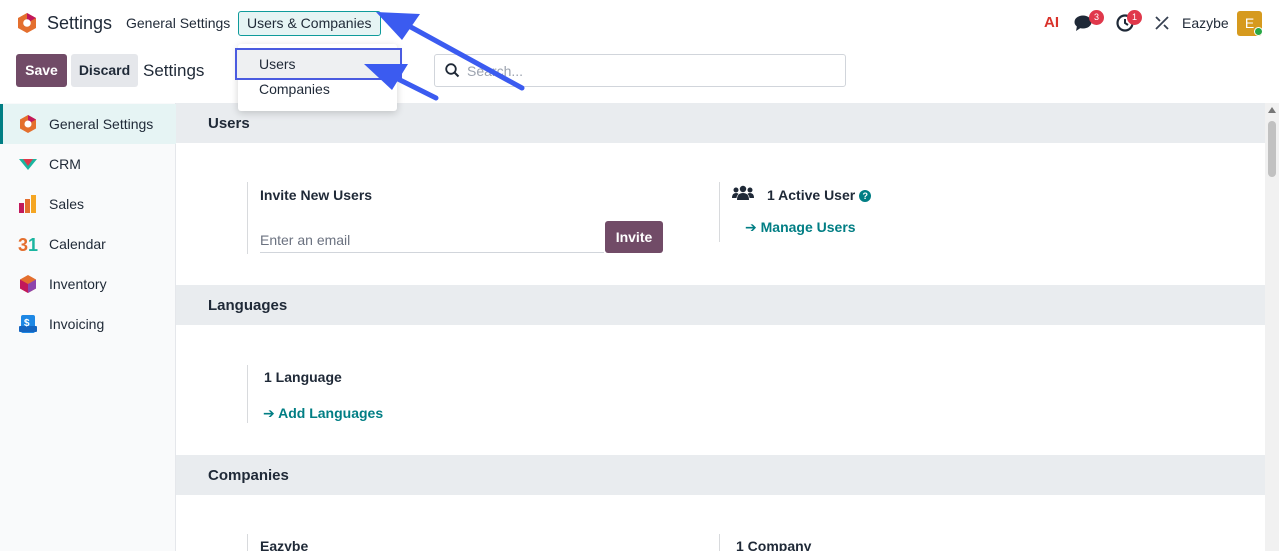  What do you see at coordinates (1205, 23) in the screenshot?
I see `company-switcher-name: Eazybe` at bounding box center [1205, 23].